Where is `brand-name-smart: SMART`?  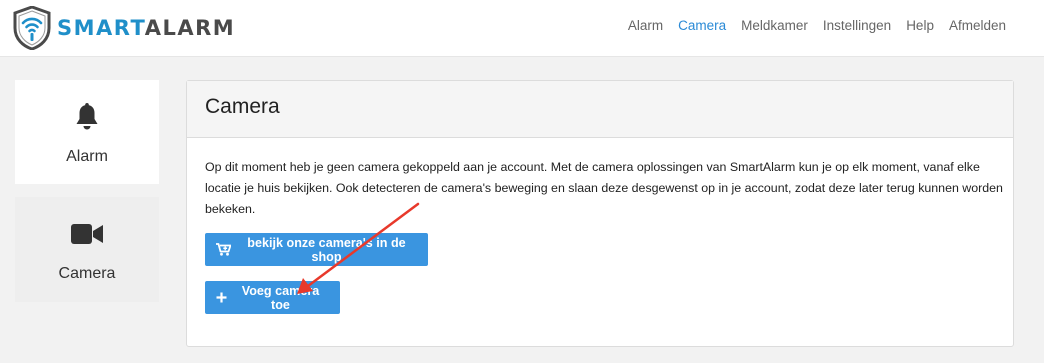 brand-name-smart: SMART is located at coordinates (101, 28).